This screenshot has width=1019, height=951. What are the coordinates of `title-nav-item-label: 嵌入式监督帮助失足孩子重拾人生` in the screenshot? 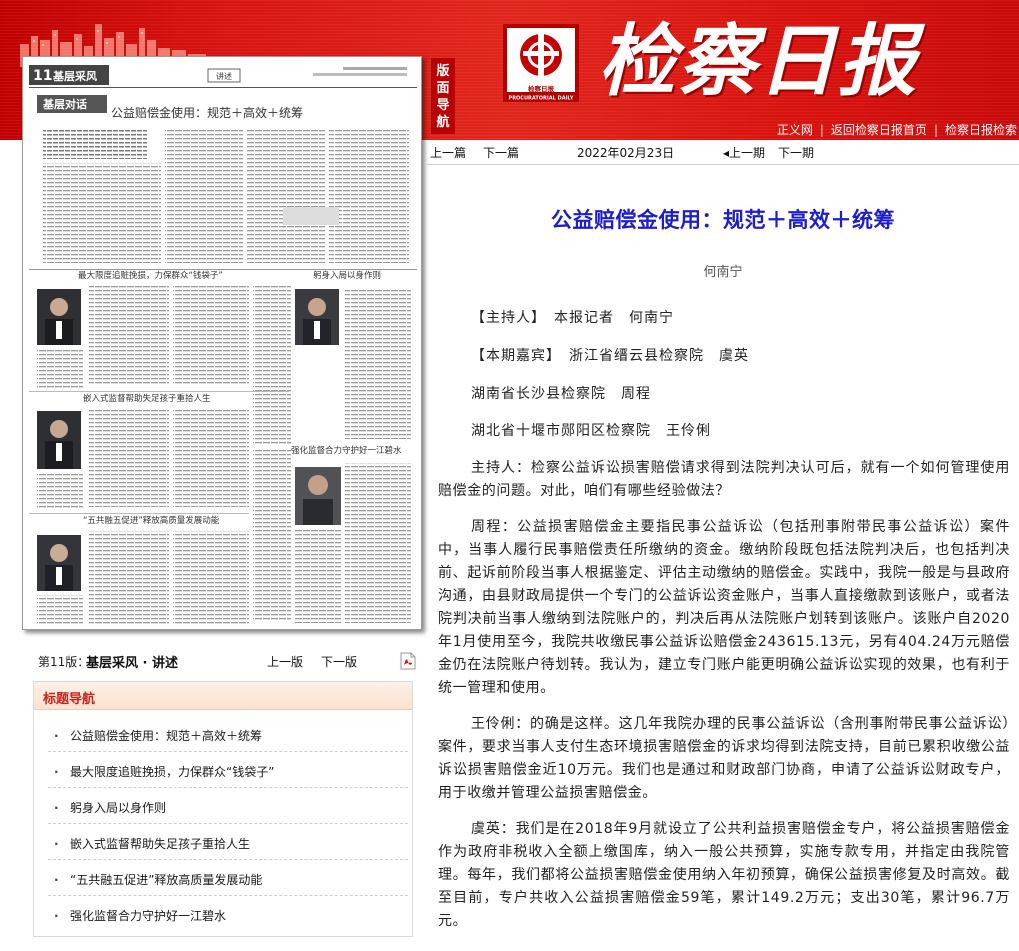 It's located at (160, 844).